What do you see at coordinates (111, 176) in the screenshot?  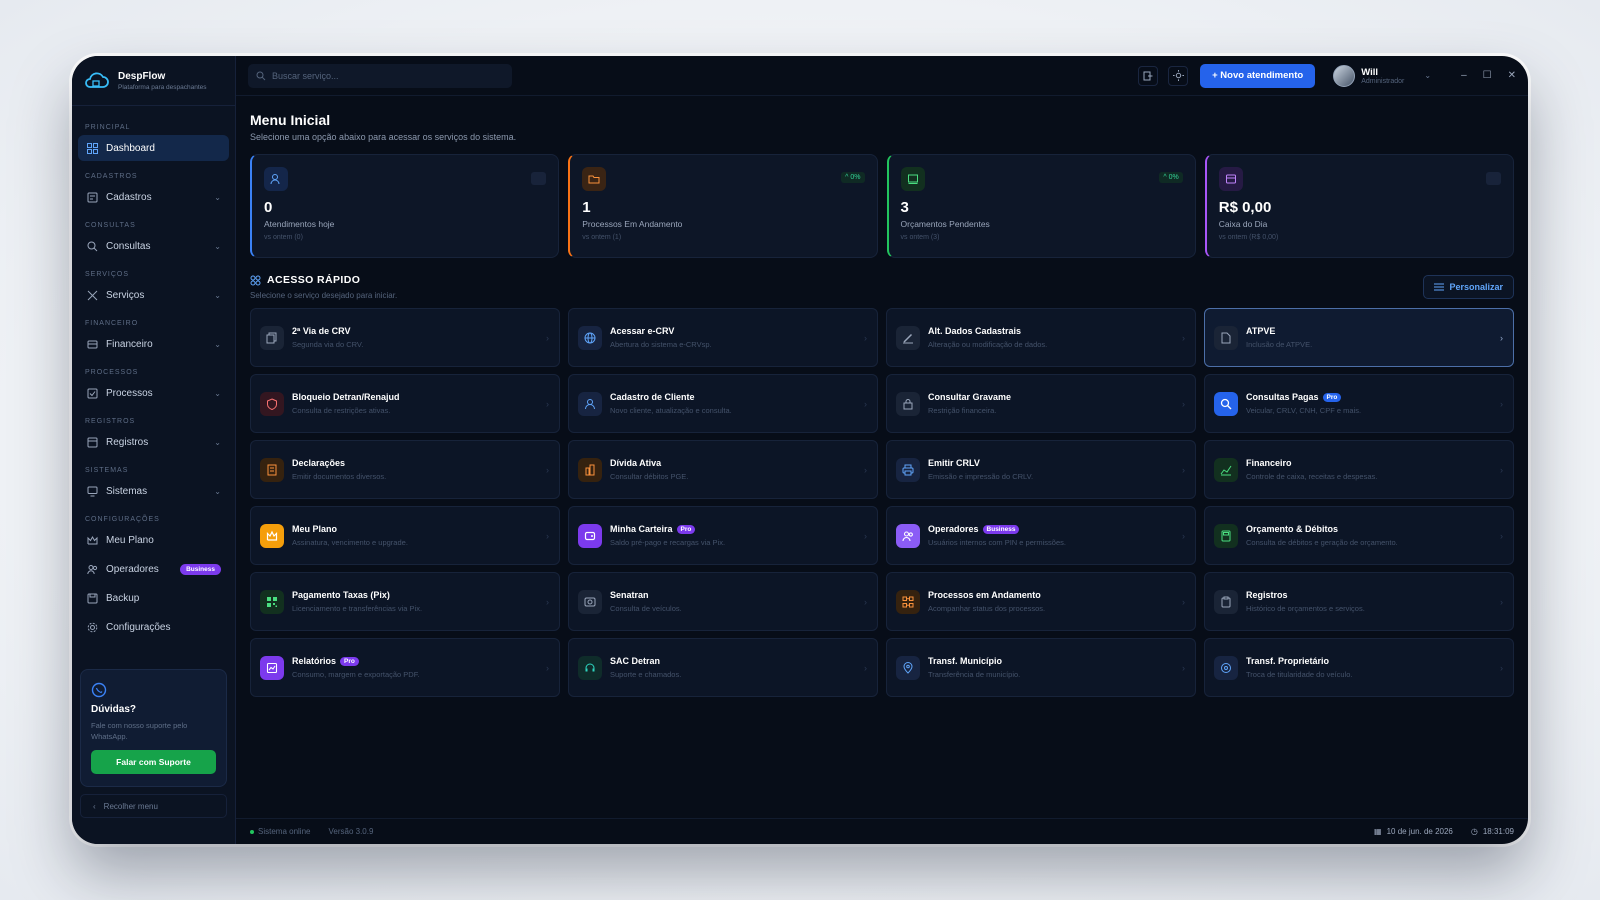 I see `nav-section-title: CADASTROS` at bounding box center [111, 176].